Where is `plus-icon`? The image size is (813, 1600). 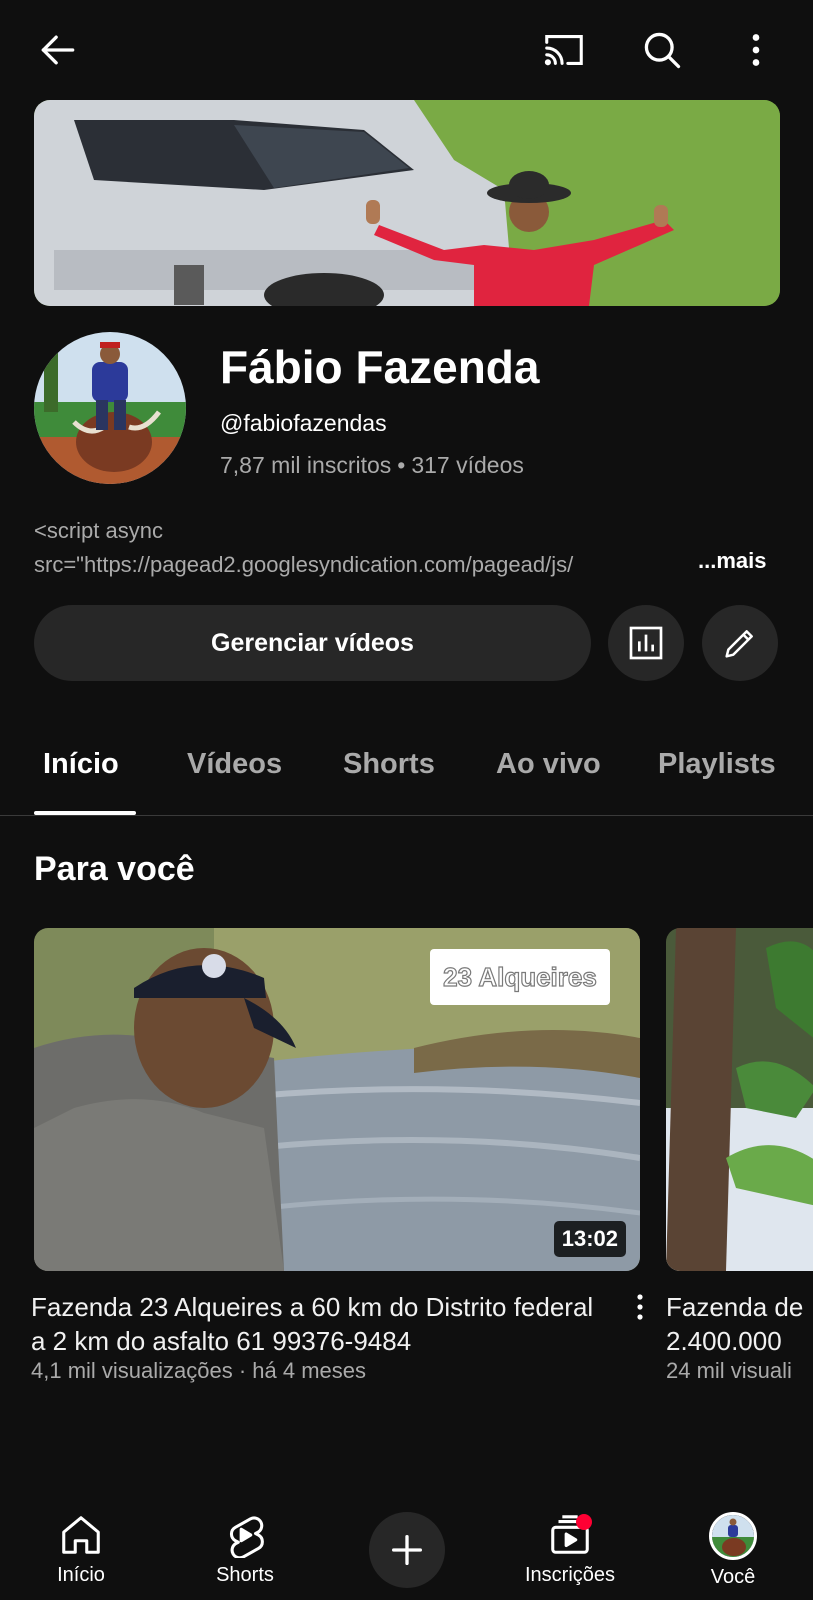
plus-icon is located at coordinates (407, 1550).